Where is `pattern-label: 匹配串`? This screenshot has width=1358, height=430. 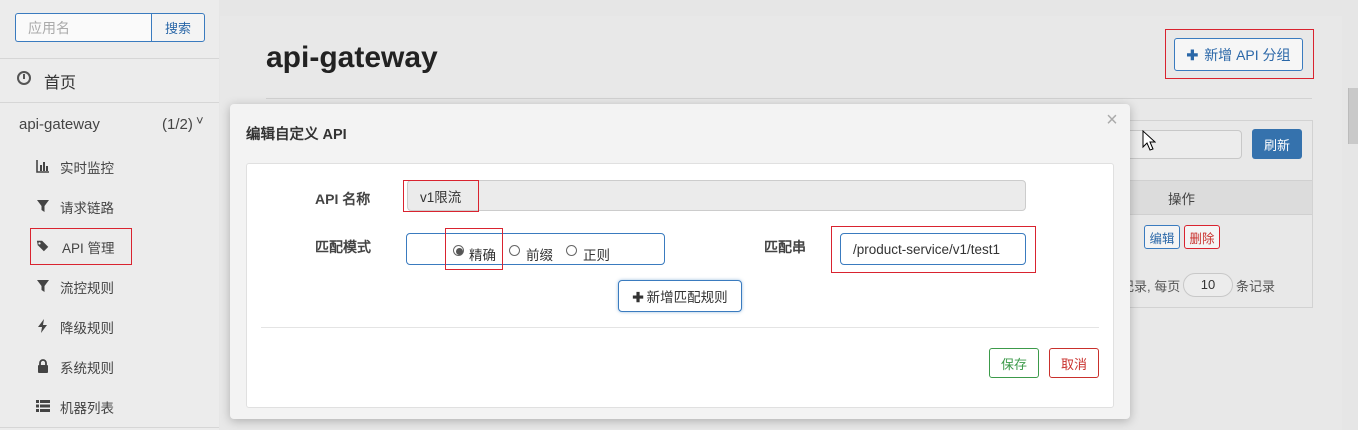
pattern-label: 匹配串 is located at coordinates (785, 247).